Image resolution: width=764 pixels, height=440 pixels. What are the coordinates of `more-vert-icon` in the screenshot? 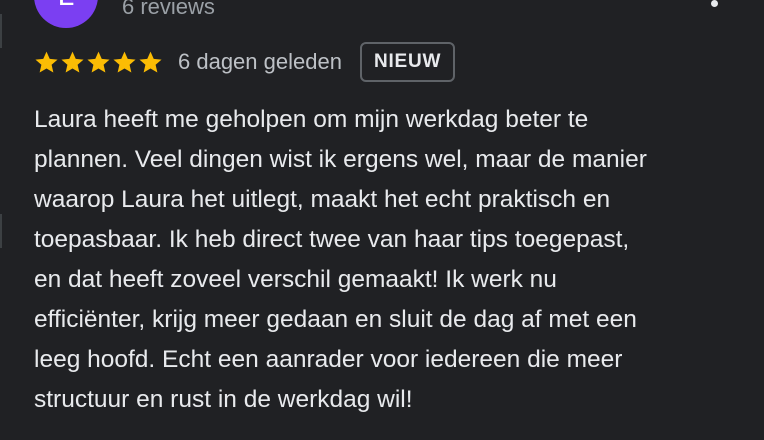 It's located at (714, 3).